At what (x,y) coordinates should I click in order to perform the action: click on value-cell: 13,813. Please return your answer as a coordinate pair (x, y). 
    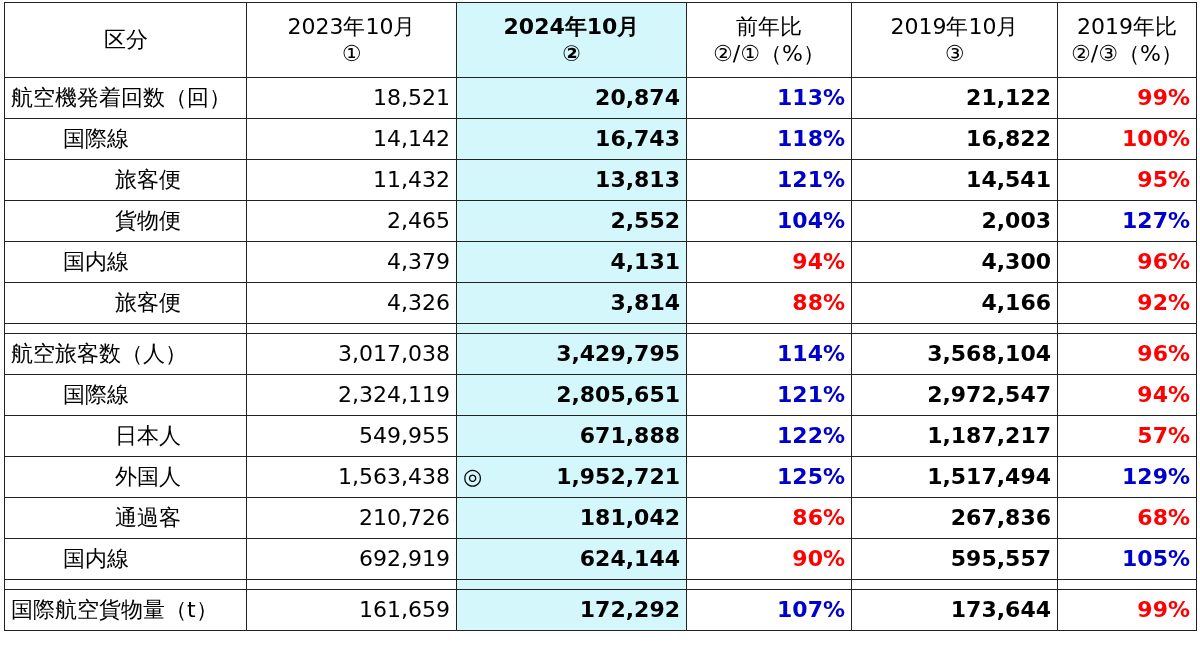
    Looking at the image, I should click on (571, 180).